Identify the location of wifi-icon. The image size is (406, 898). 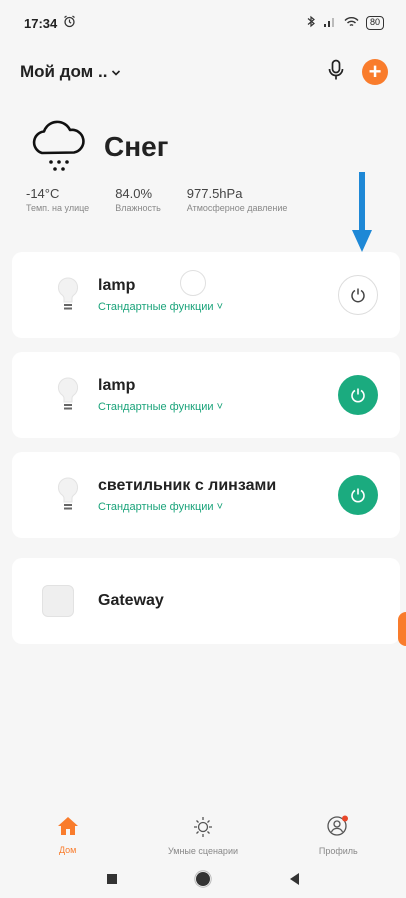
(351, 23).